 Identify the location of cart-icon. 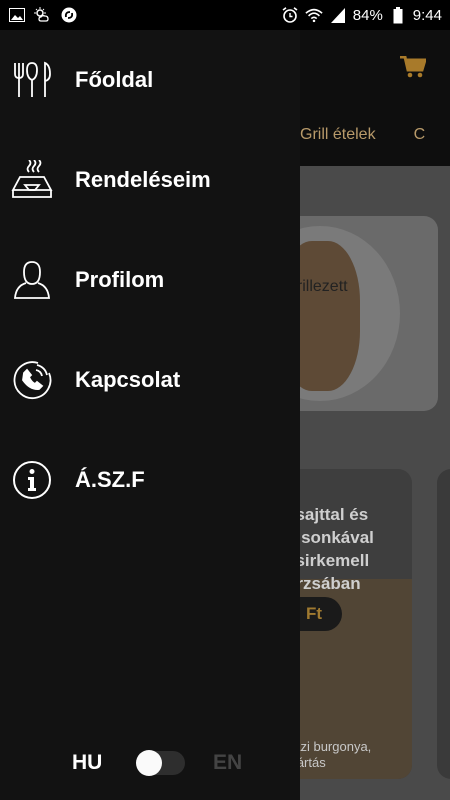
(414, 66).